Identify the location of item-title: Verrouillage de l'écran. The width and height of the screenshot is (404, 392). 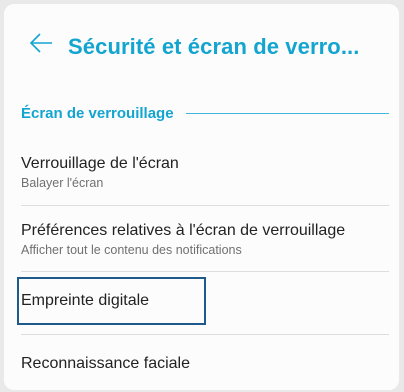
(100, 163).